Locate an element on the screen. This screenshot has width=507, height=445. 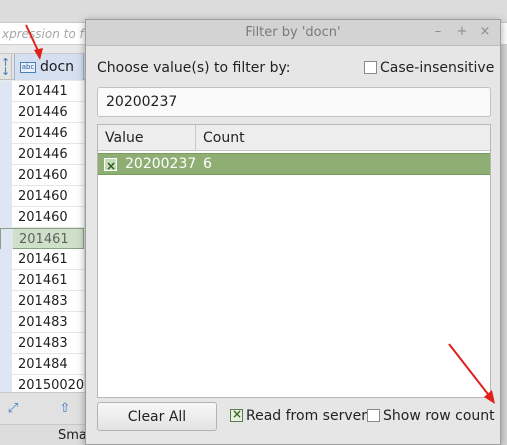
bottom-tab-label: Sma is located at coordinates (72, 435).